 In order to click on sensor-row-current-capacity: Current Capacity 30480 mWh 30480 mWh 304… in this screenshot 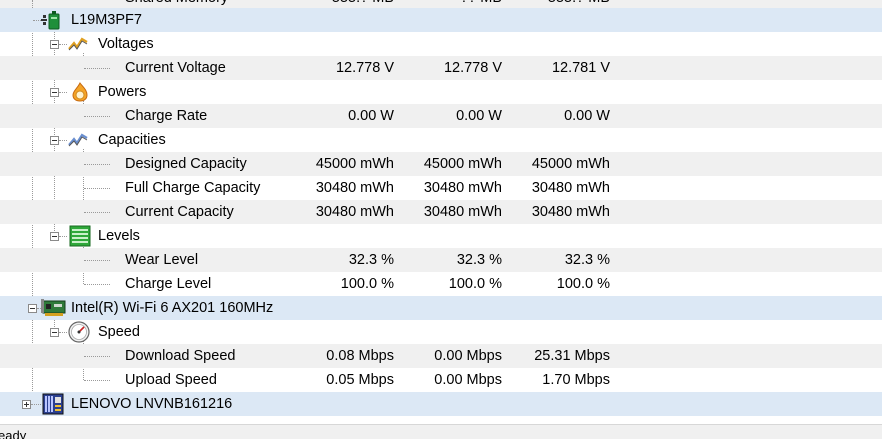, I will do `click(441, 212)`.